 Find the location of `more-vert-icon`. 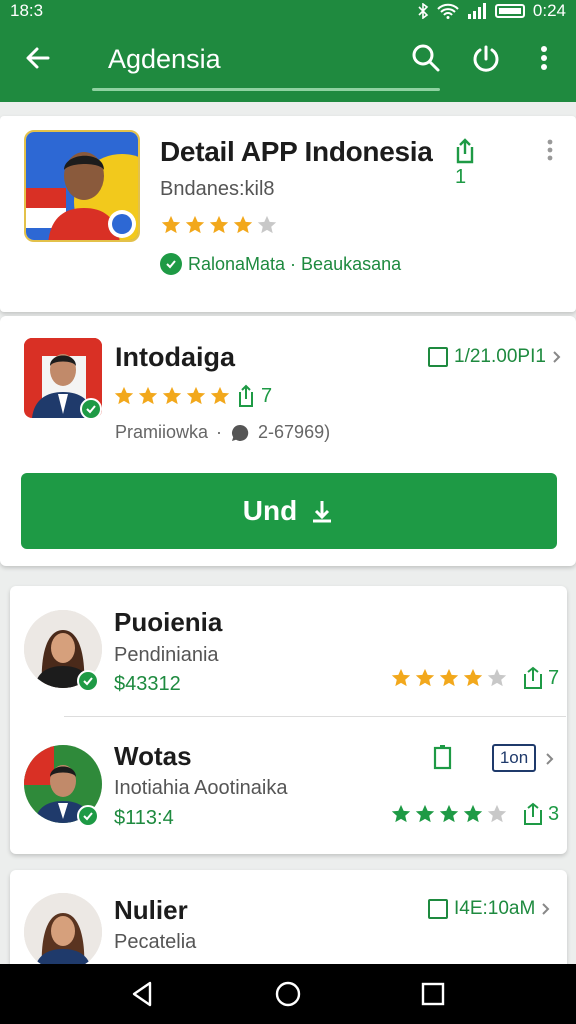

more-vert-icon is located at coordinates (544, 58).